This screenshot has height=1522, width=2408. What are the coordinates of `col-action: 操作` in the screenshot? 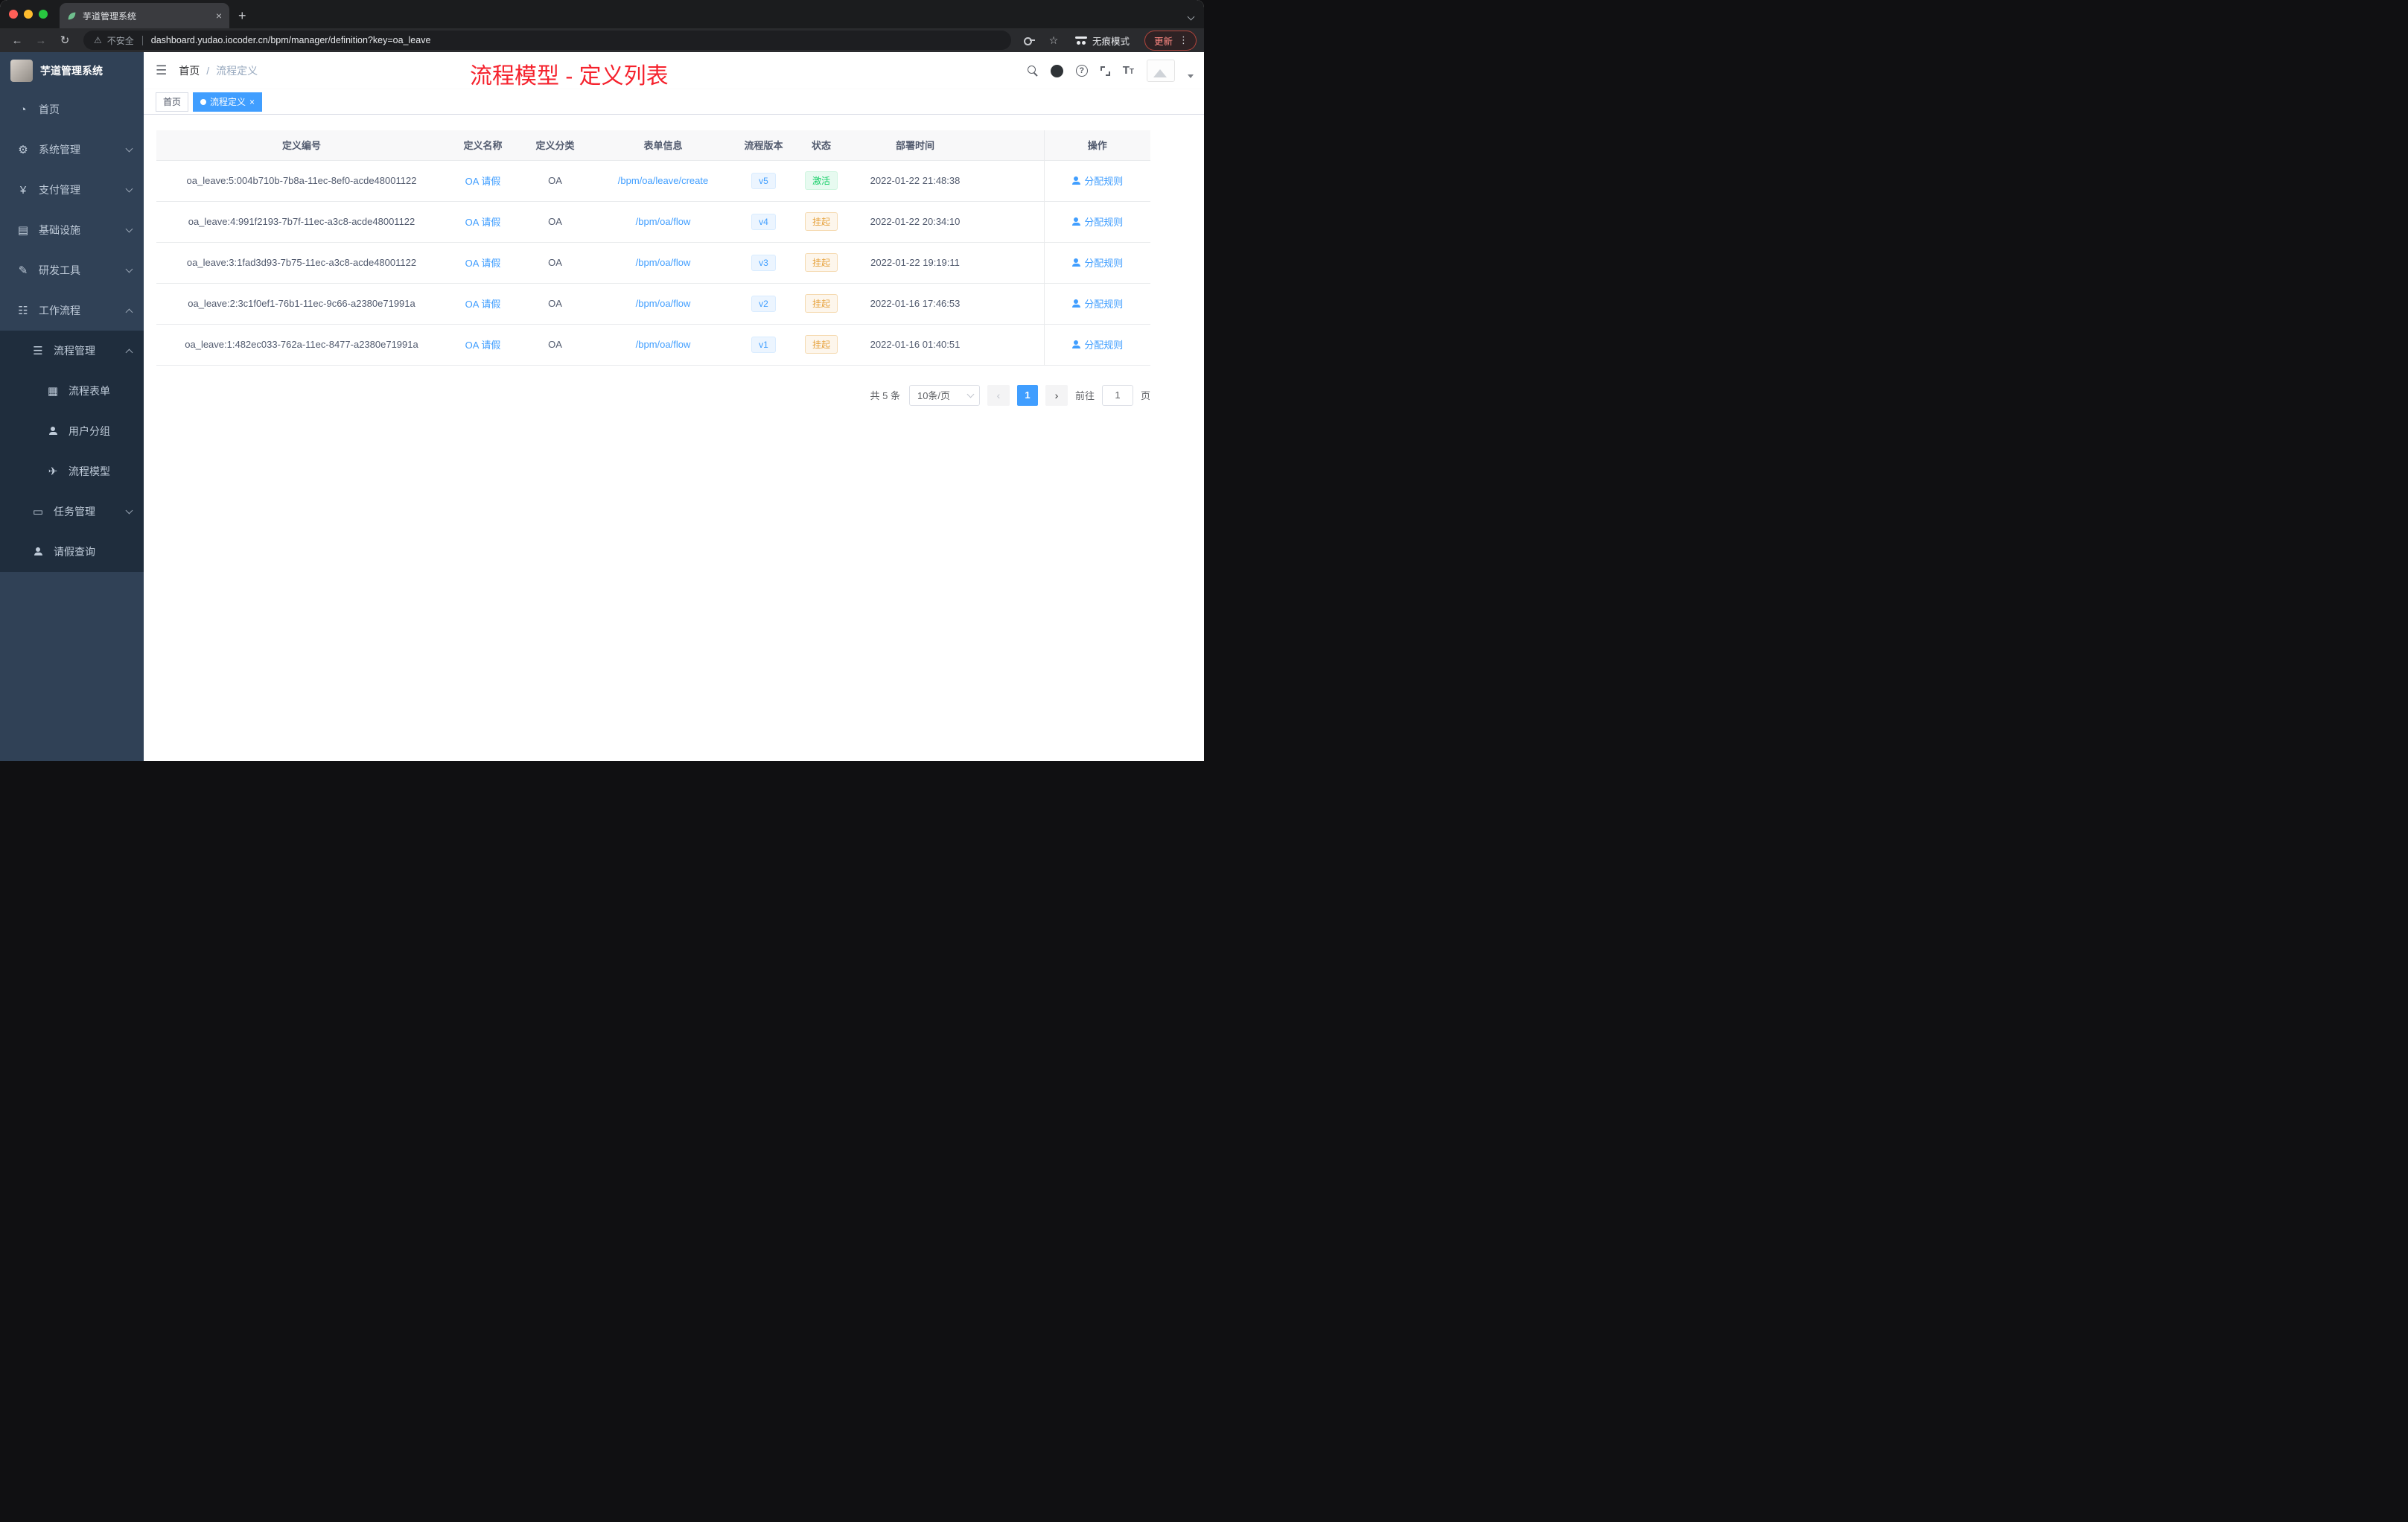 It's located at (1096, 145).